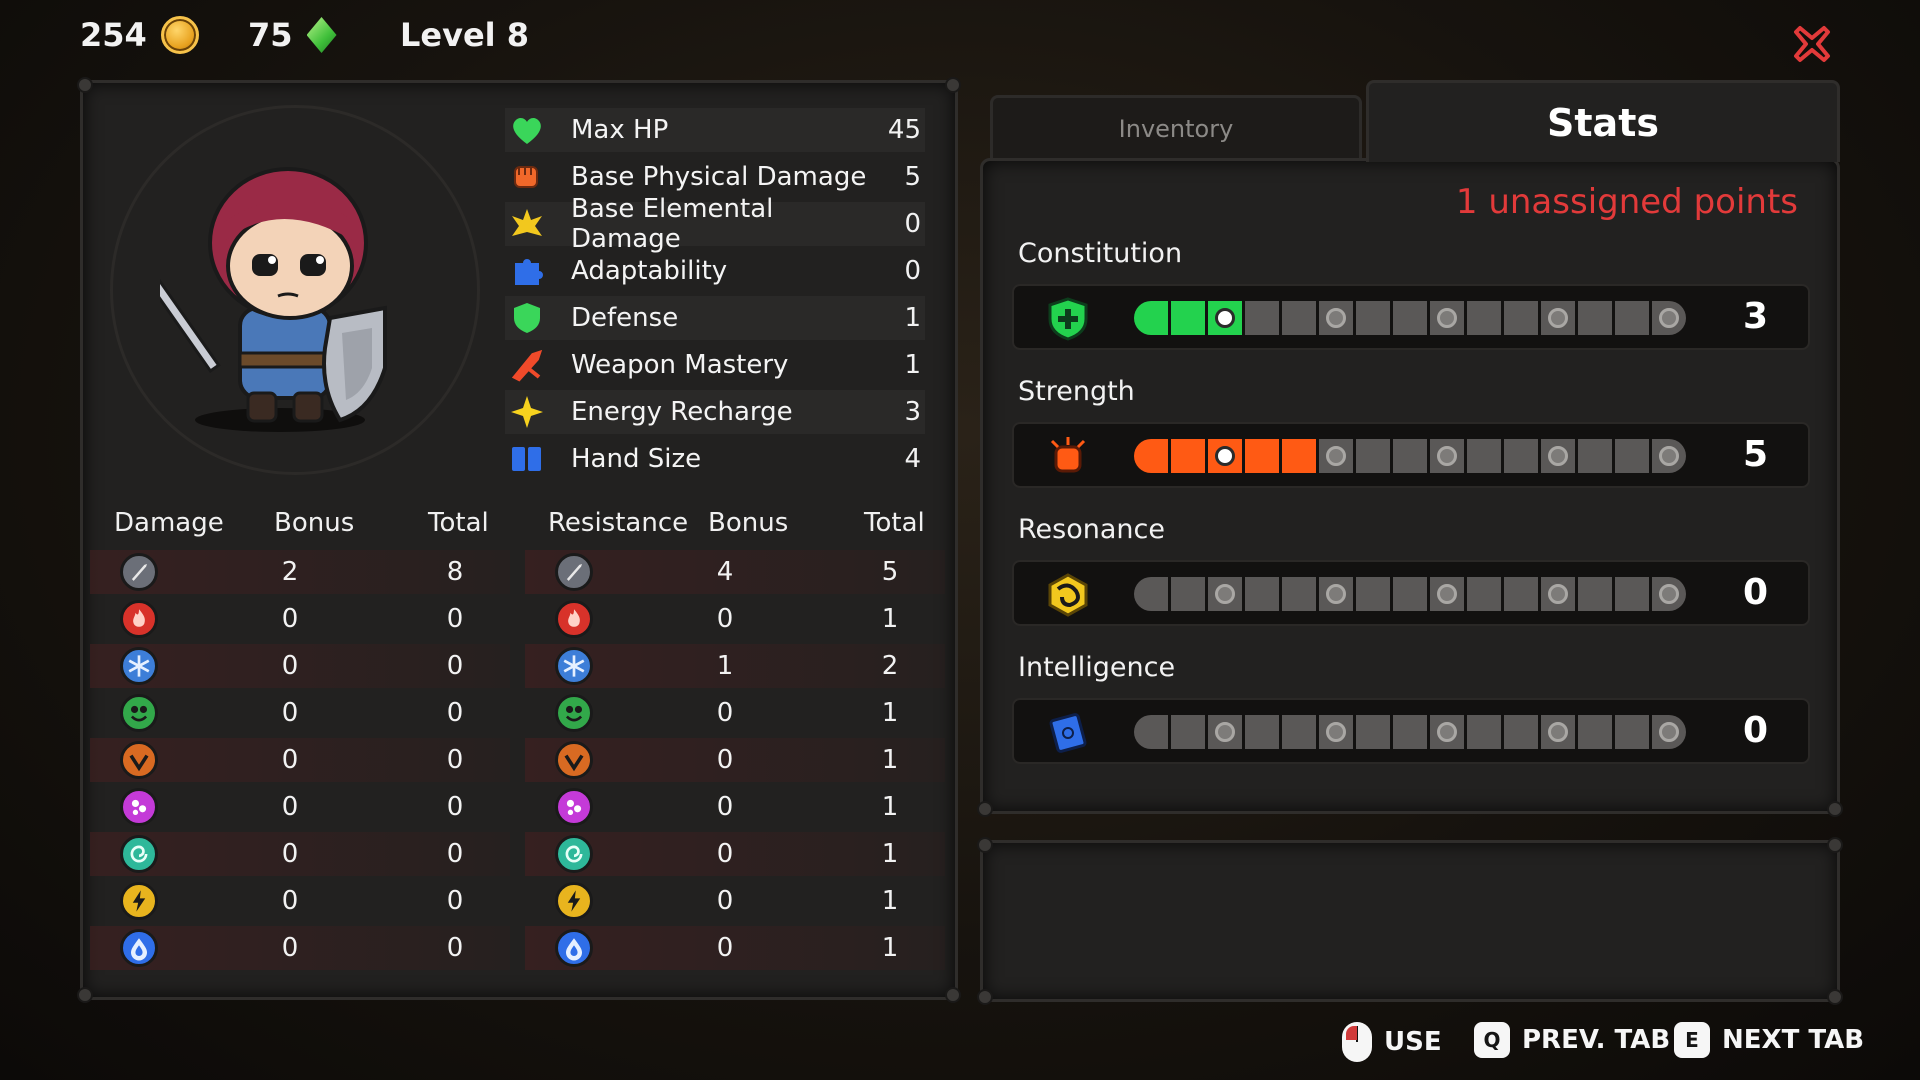 Image resolution: width=1920 pixels, height=1080 pixels. What do you see at coordinates (139, 35) in the screenshot?
I see `coin-counter: 254` at bounding box center [139, 35].